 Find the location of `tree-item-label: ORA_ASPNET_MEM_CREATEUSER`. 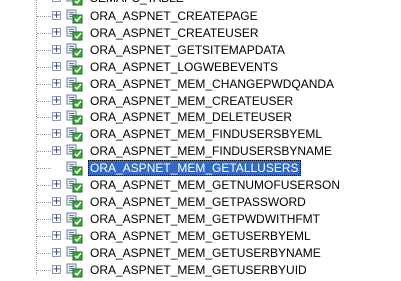

tree-item-label: ORA_ASPNET_MEM_CREATEUSER is located at coordinates (191, 101).